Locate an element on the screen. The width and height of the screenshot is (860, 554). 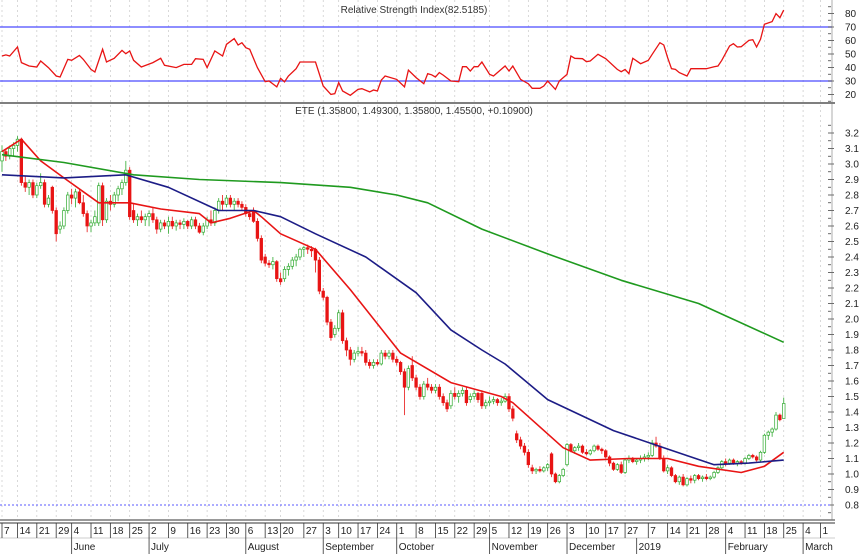
month-label: June is located at coordinates (85, 547).